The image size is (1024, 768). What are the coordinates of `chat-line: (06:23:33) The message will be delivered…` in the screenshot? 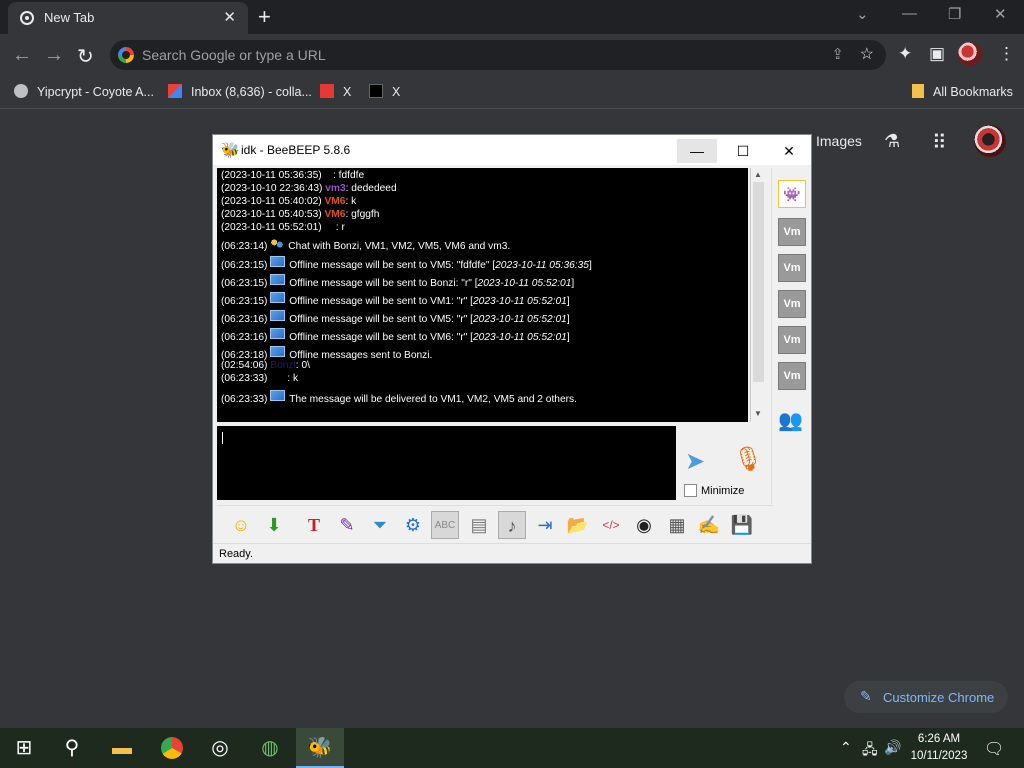 It's located at (399, 397).